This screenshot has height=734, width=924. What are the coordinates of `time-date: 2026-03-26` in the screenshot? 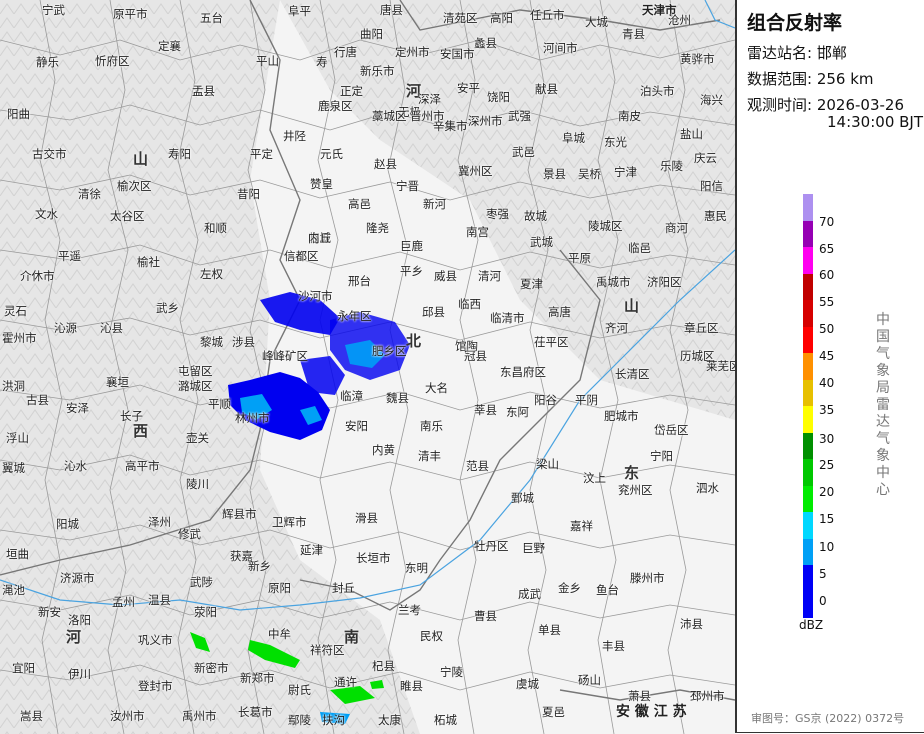 It's located at (860, 105).